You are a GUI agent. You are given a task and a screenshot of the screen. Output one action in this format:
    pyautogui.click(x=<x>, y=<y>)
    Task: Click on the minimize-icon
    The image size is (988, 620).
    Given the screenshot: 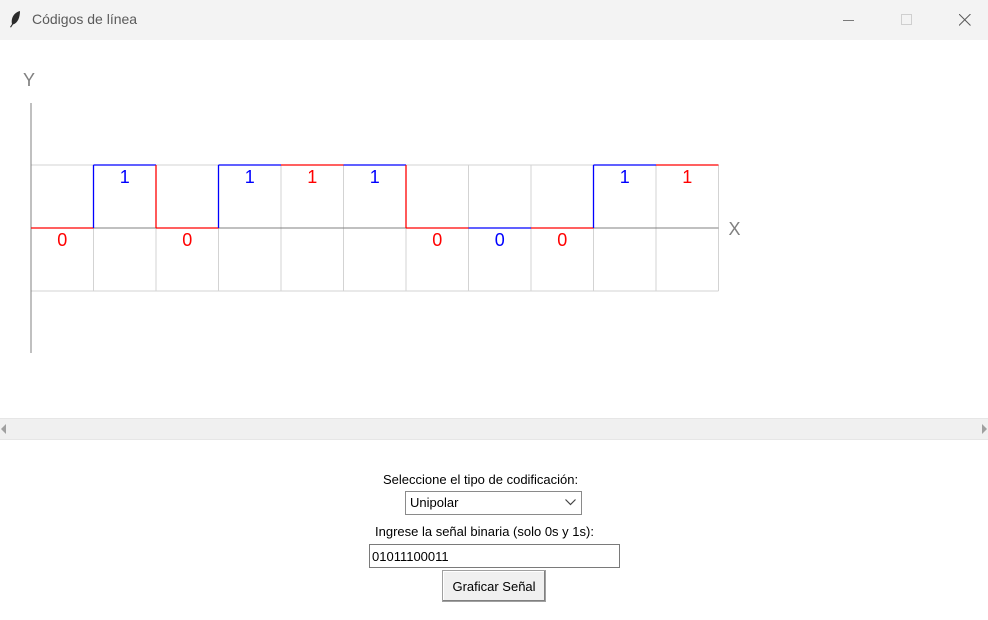 What is the action you would take?
    pyautogui.click(x=848, y=20)
    